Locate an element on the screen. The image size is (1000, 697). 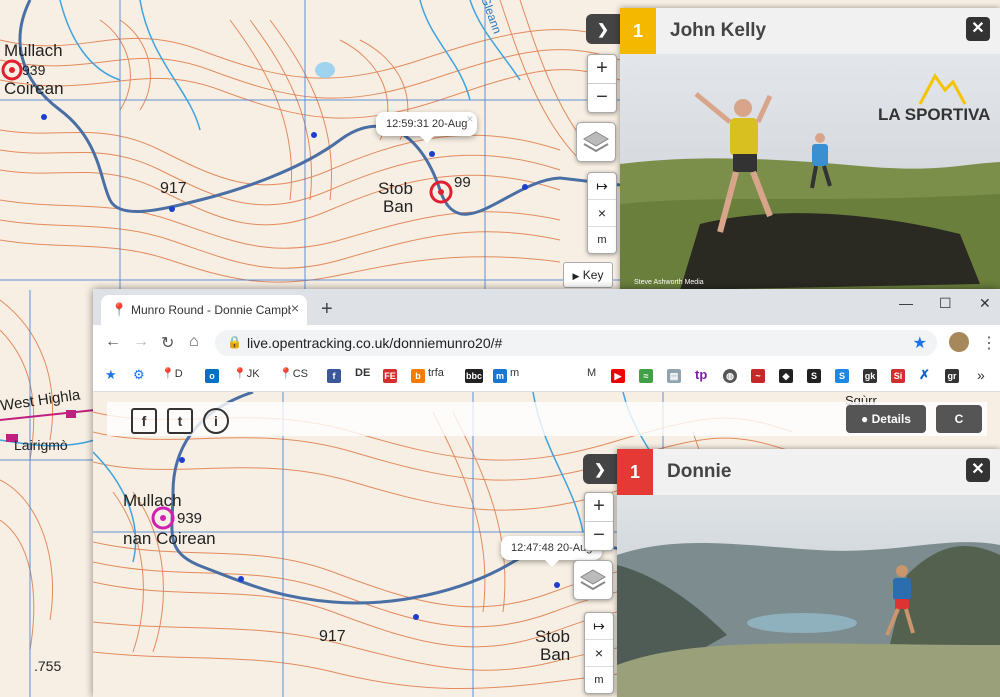
url-text: live.opentracking.co.uk/donniemunro20/# is located at coordinates (375, 343).